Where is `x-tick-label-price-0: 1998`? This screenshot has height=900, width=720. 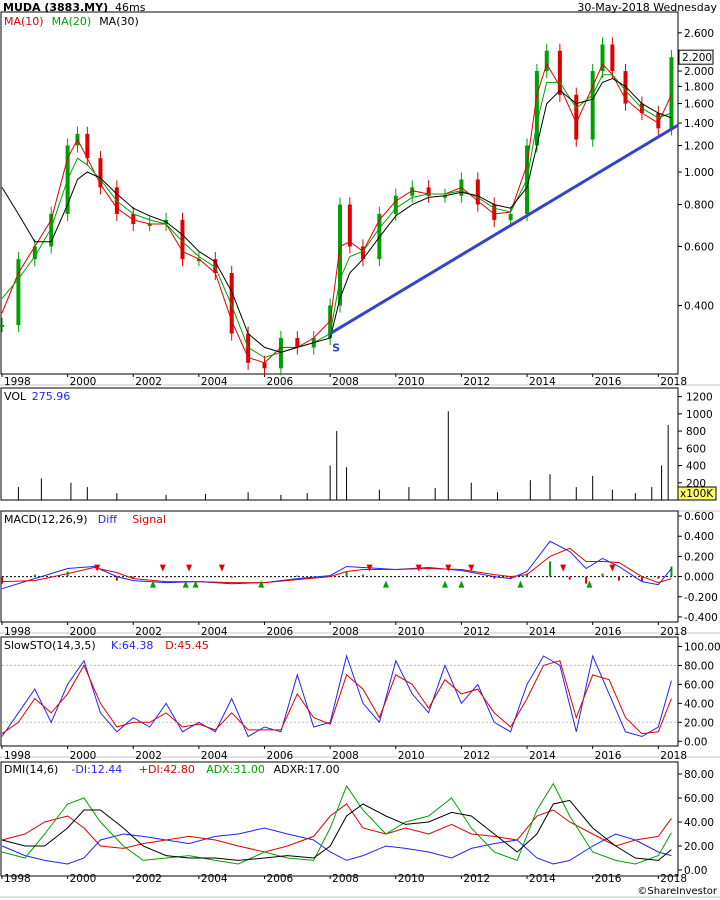
x-tick-label-price-0: 1998 is located at coordinates (17, 382).